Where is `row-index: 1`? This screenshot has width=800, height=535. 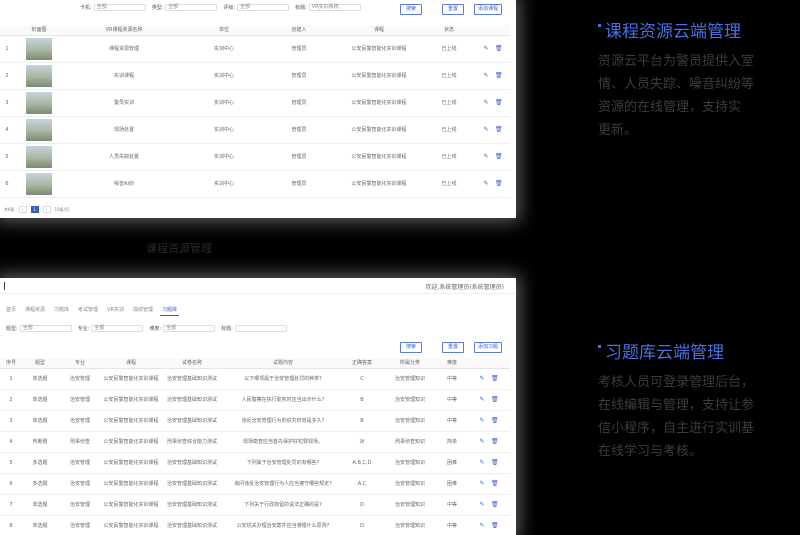 row-index: 1 is located at coordinates (7, 49).